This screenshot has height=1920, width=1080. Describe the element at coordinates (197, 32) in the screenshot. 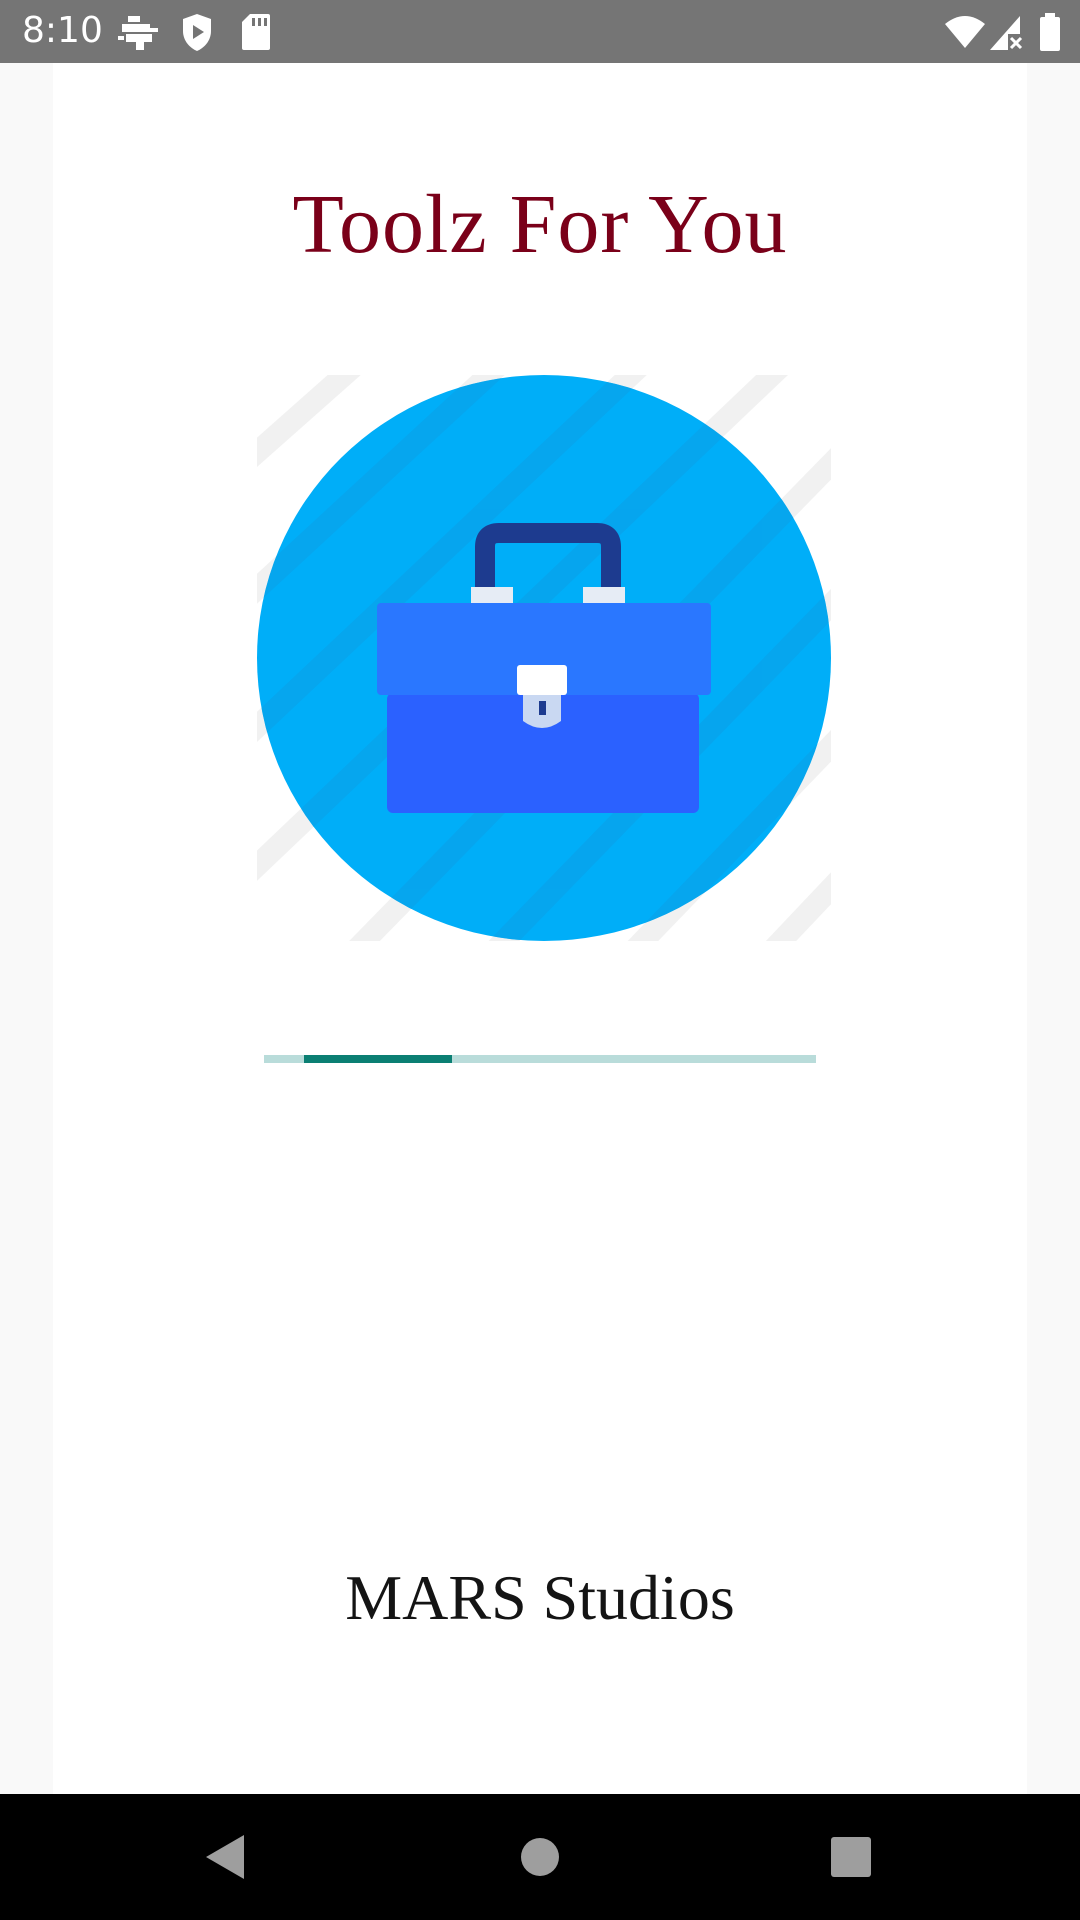

I see `shield-icon` at that location.